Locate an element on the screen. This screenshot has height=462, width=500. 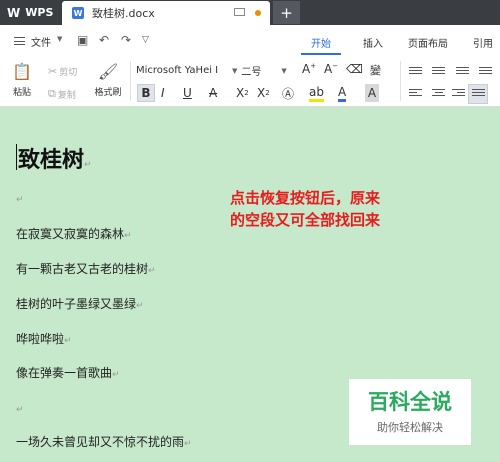
watermark-title: 百科全说 is located at coordinates (410, 402).